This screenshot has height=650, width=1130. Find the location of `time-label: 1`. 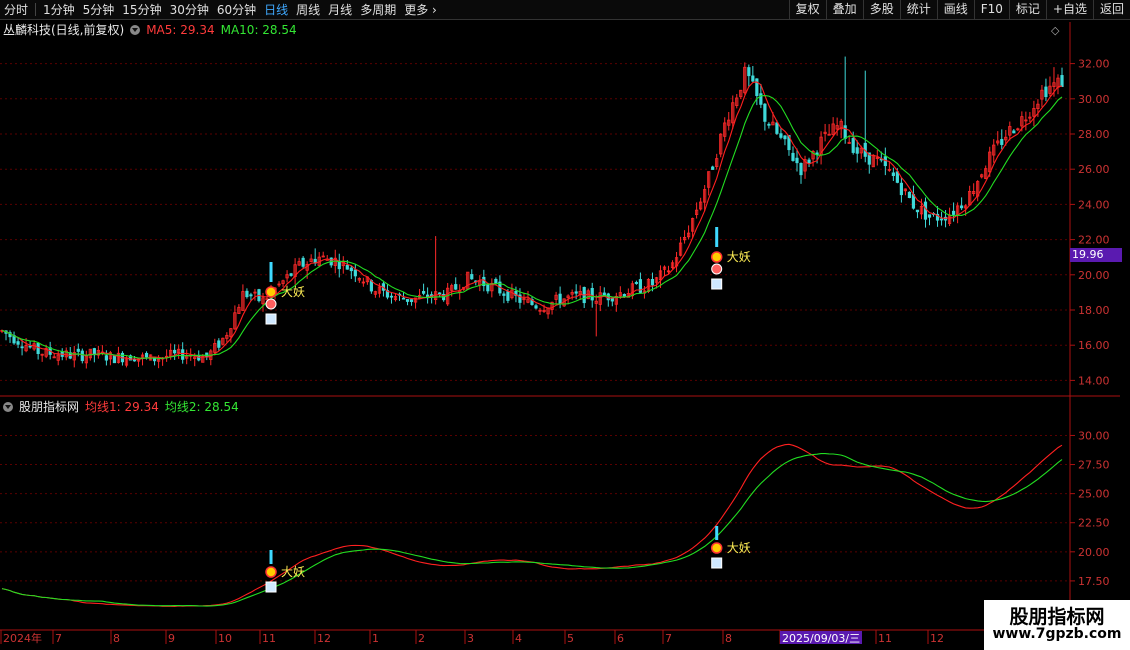

time-label: 1 is located at coordinates (375, 638).